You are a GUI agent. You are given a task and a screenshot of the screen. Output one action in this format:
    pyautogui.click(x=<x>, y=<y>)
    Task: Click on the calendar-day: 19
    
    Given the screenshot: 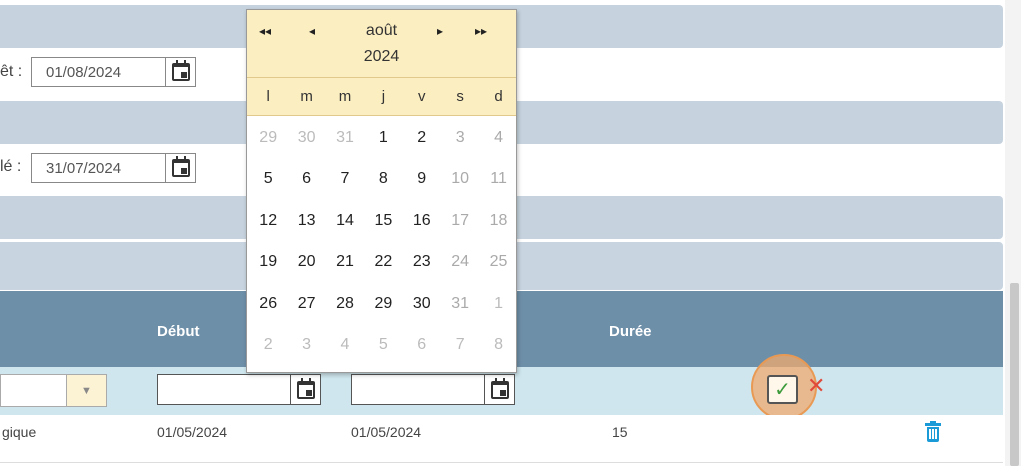 What is the action you would take?
    pyautogui.click(x=268, y=263)
    